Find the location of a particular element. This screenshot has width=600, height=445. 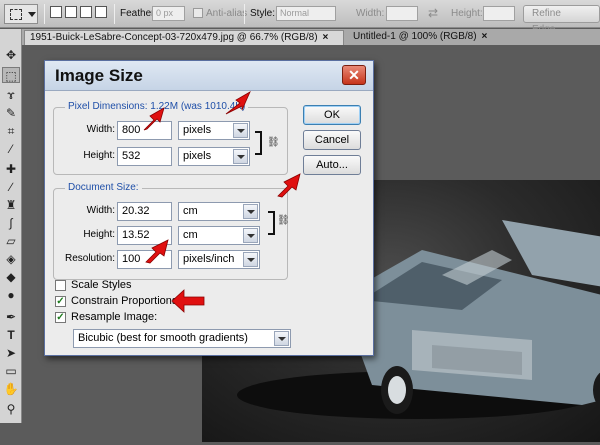

tab-document-untitled: Untitled-1 @ 100% (RGB/8) × is located at coordinates (433, 37).